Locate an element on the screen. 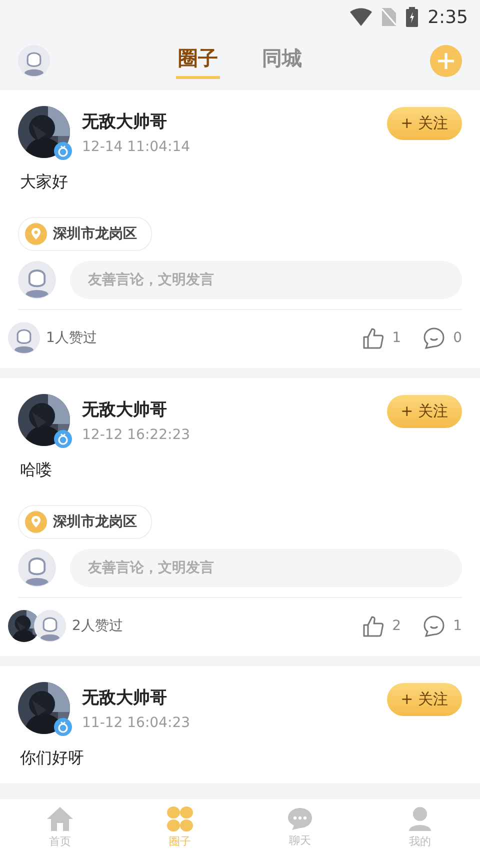 This screenshot has height=855, width=480. comment-count: 1 is located at coordinates (457, 626).